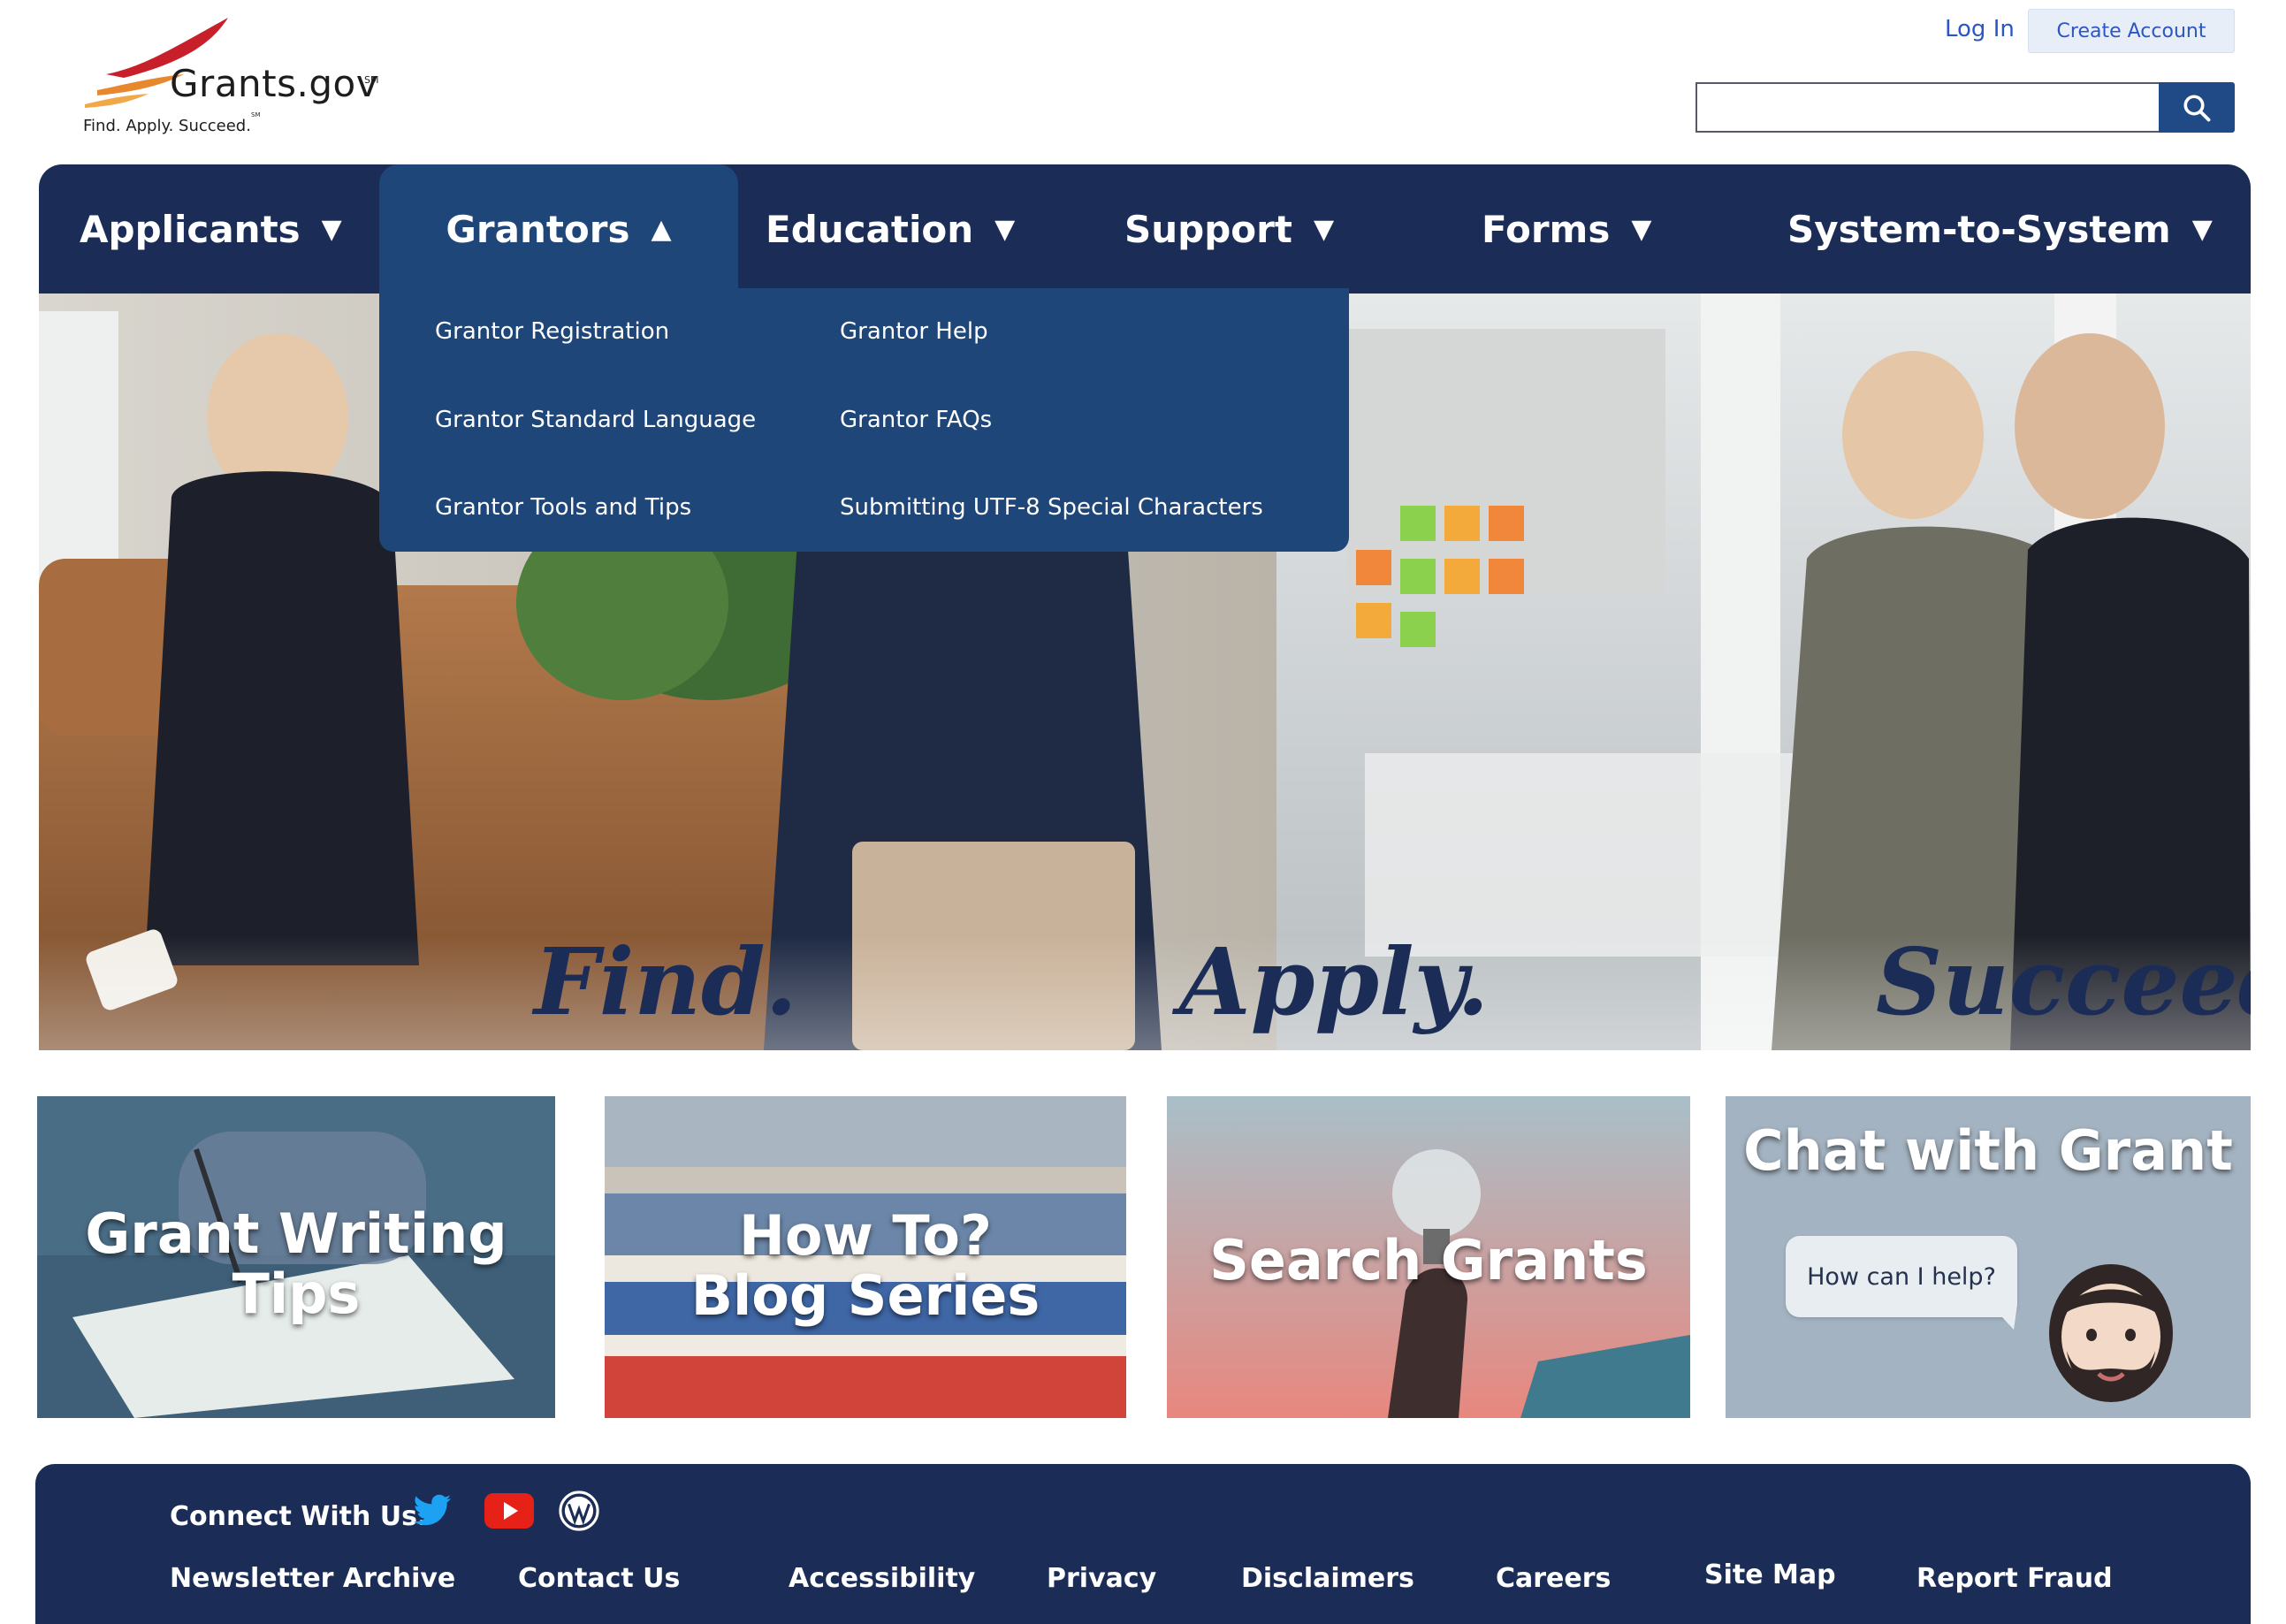  I want to click on card-search-grants: Search Grants, so click(1428, 1257).